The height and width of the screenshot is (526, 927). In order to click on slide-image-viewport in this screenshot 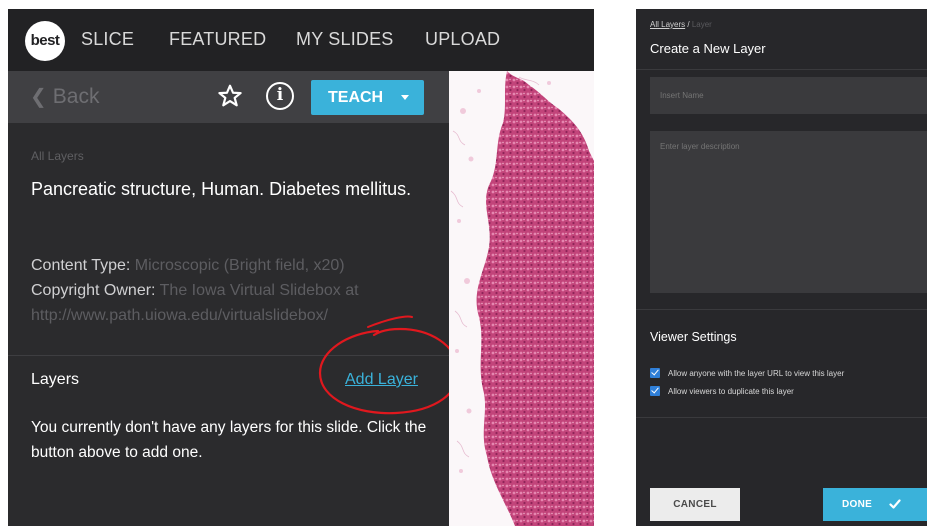, I will do `click(521, 298)`.